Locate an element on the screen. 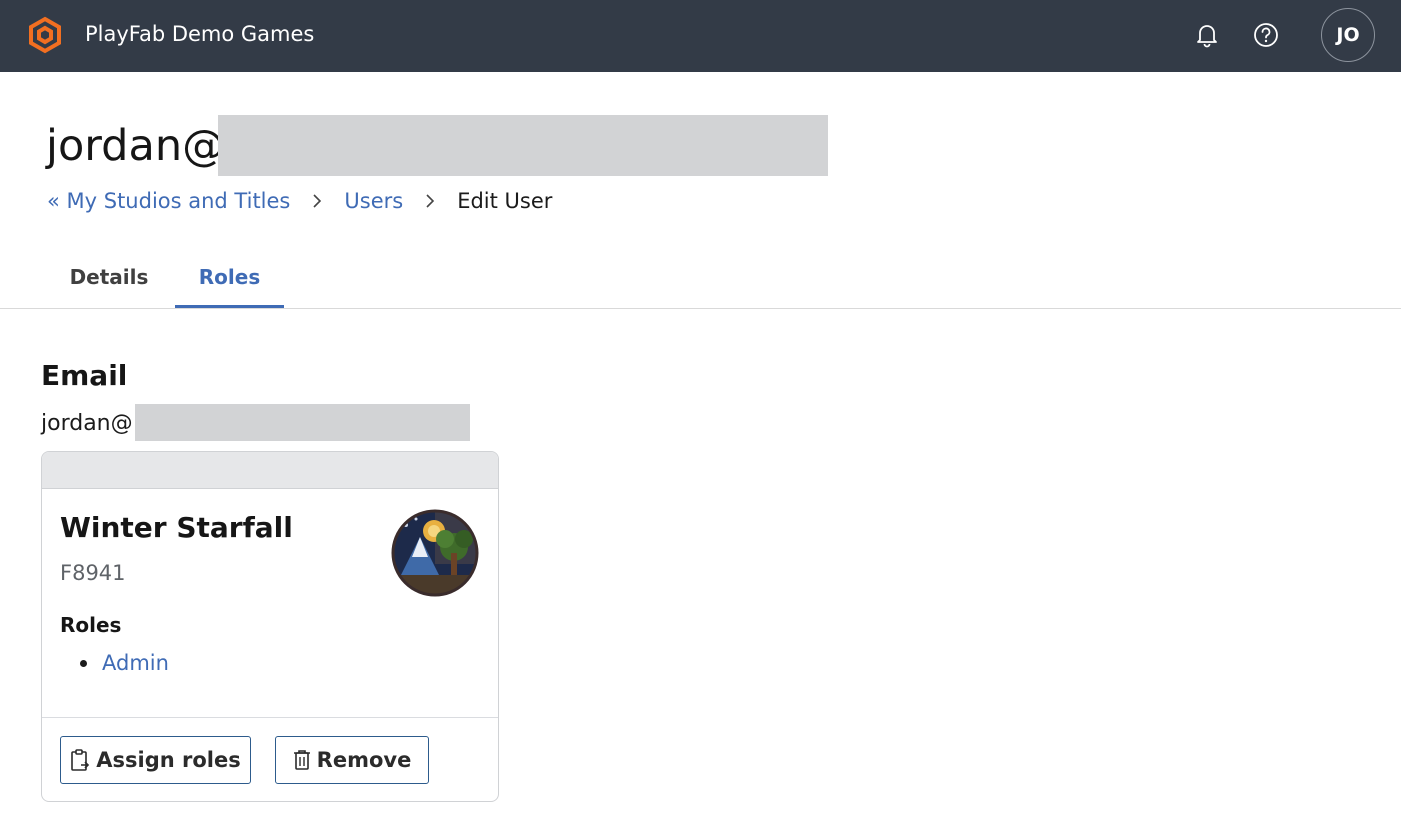 This screenshot has width=1401, height=832. card-header is located at coordinates (270, 470).